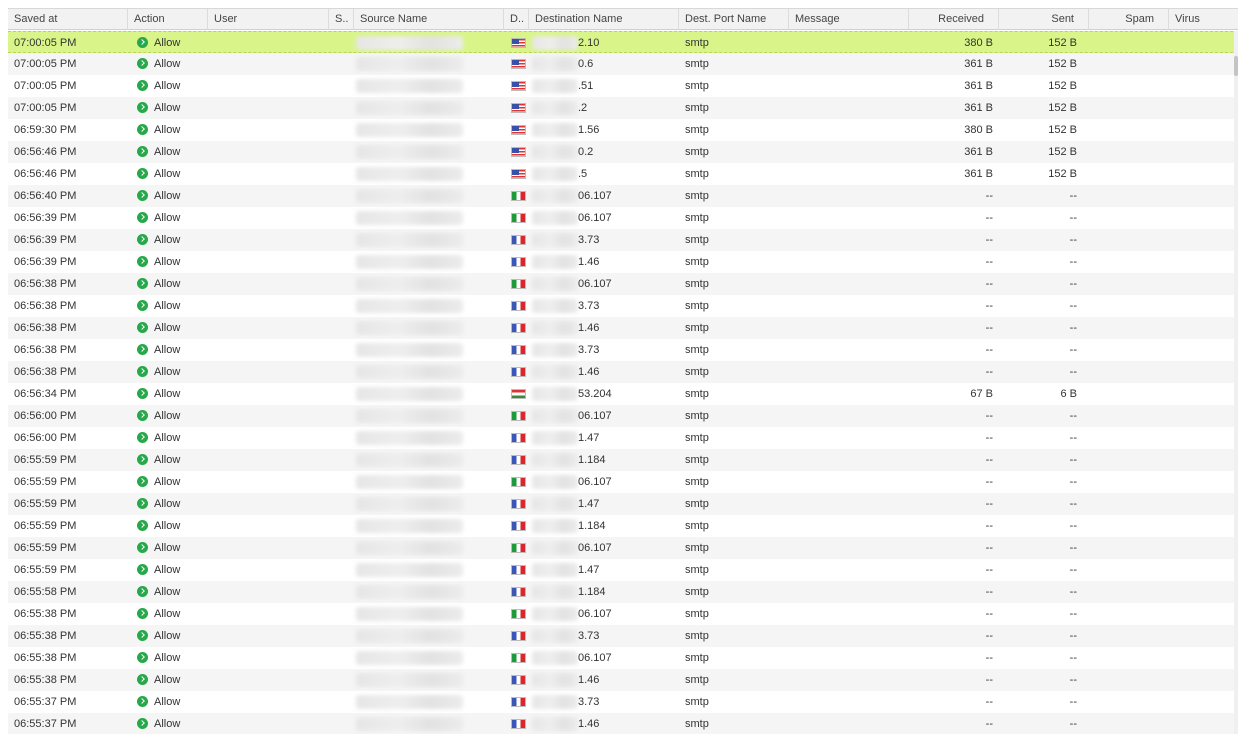  What do you see at coordinates (623, 394) in the screenshot?
I see `table-row: 06:56:34 PM Allow 53.204 smtp 67 B 6 B` at bounding box center [623, 394].